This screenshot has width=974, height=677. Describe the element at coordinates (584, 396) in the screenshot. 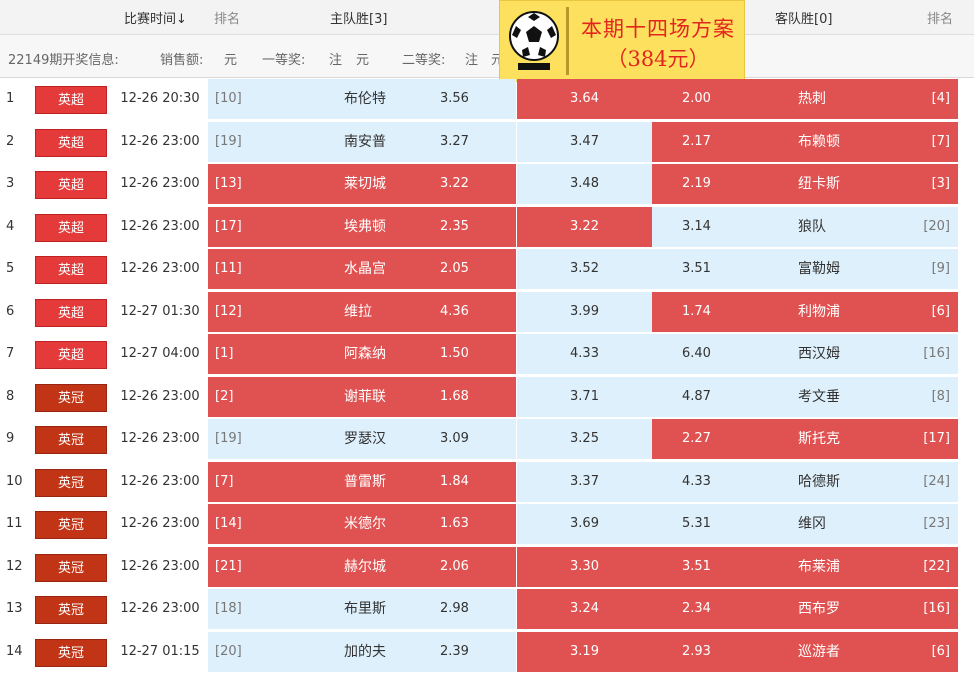

I see `draw-odds-cell: 3.71` at that location.